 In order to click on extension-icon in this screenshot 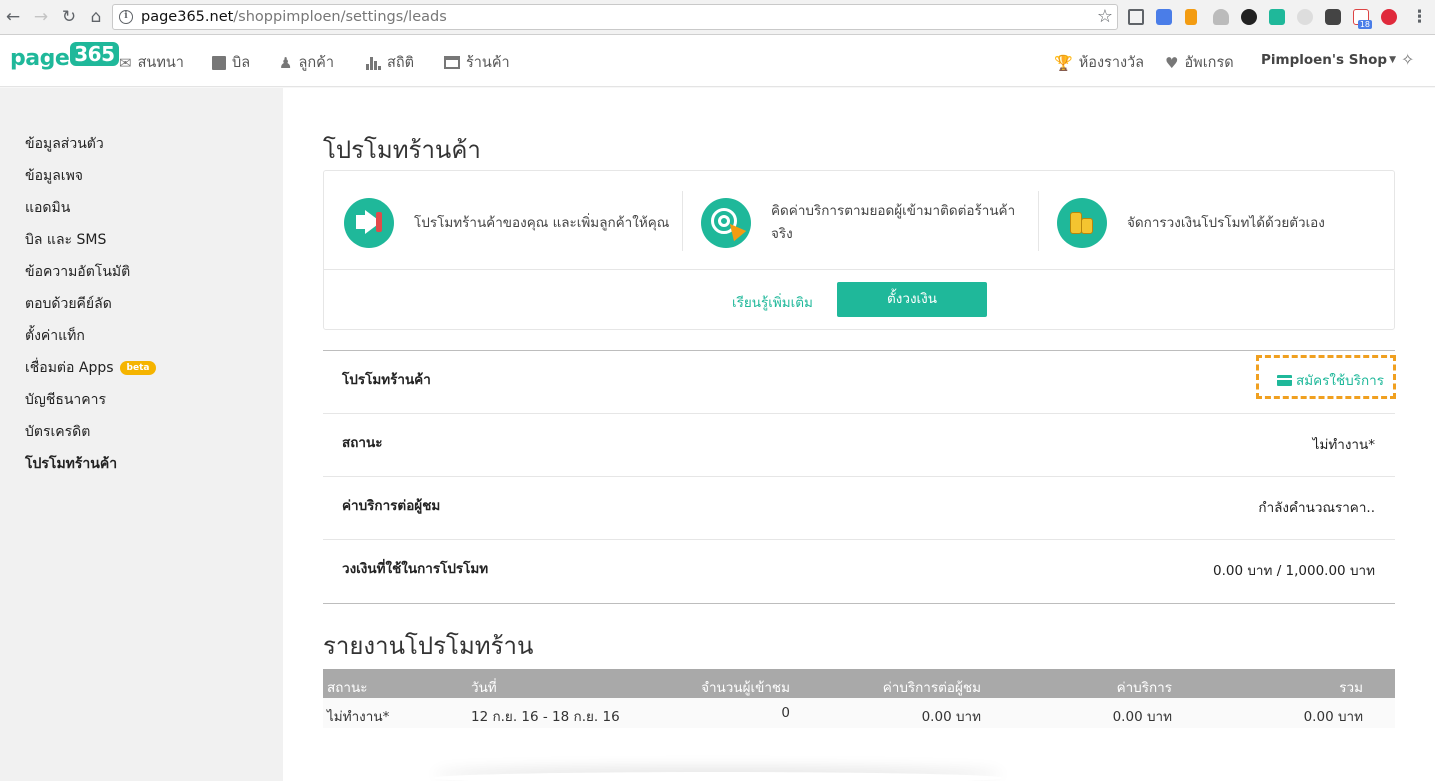, I will do `click(1305, 17)`.